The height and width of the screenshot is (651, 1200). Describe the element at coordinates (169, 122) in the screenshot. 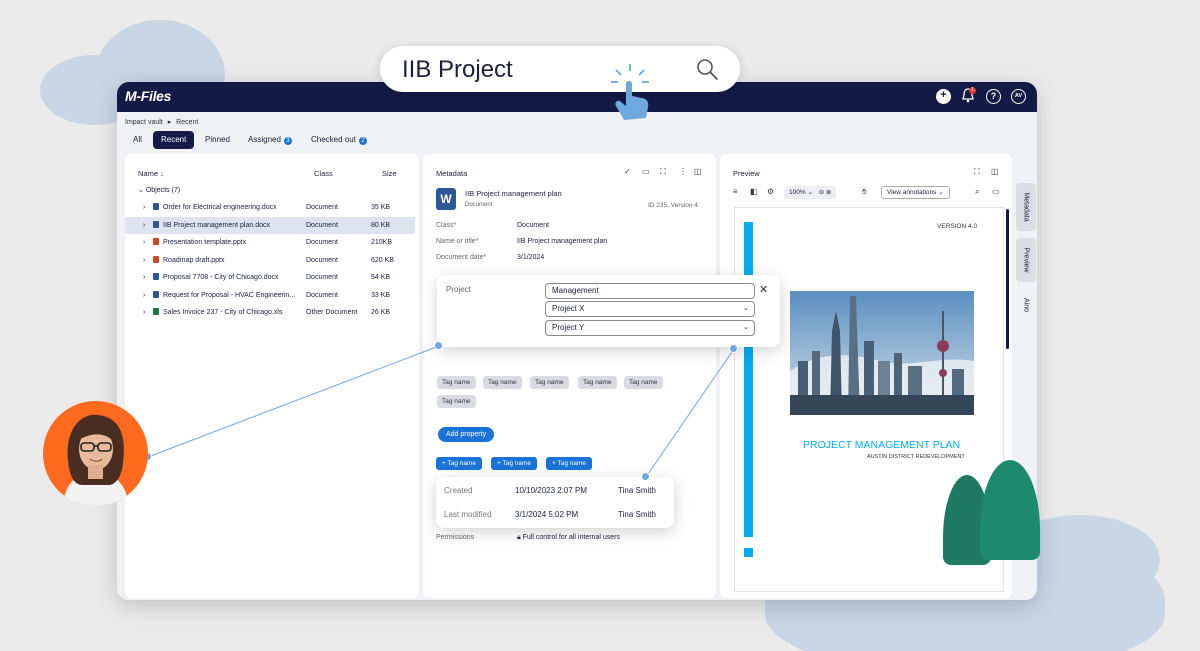

I see `chevron-right-icon: ▸` at that location.